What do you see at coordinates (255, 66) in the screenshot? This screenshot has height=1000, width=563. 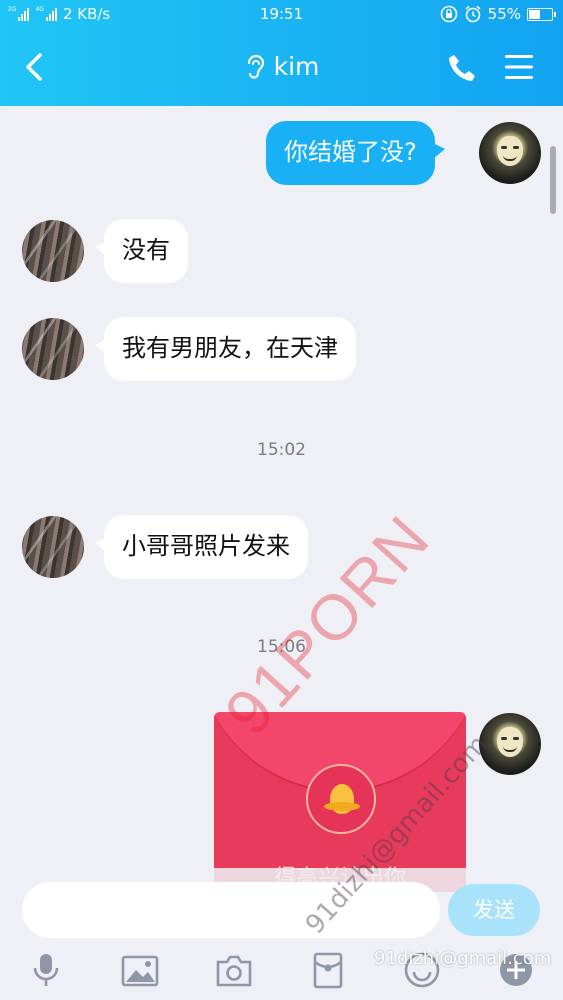 I see `ear-icon` at bounding box center [255, 66].